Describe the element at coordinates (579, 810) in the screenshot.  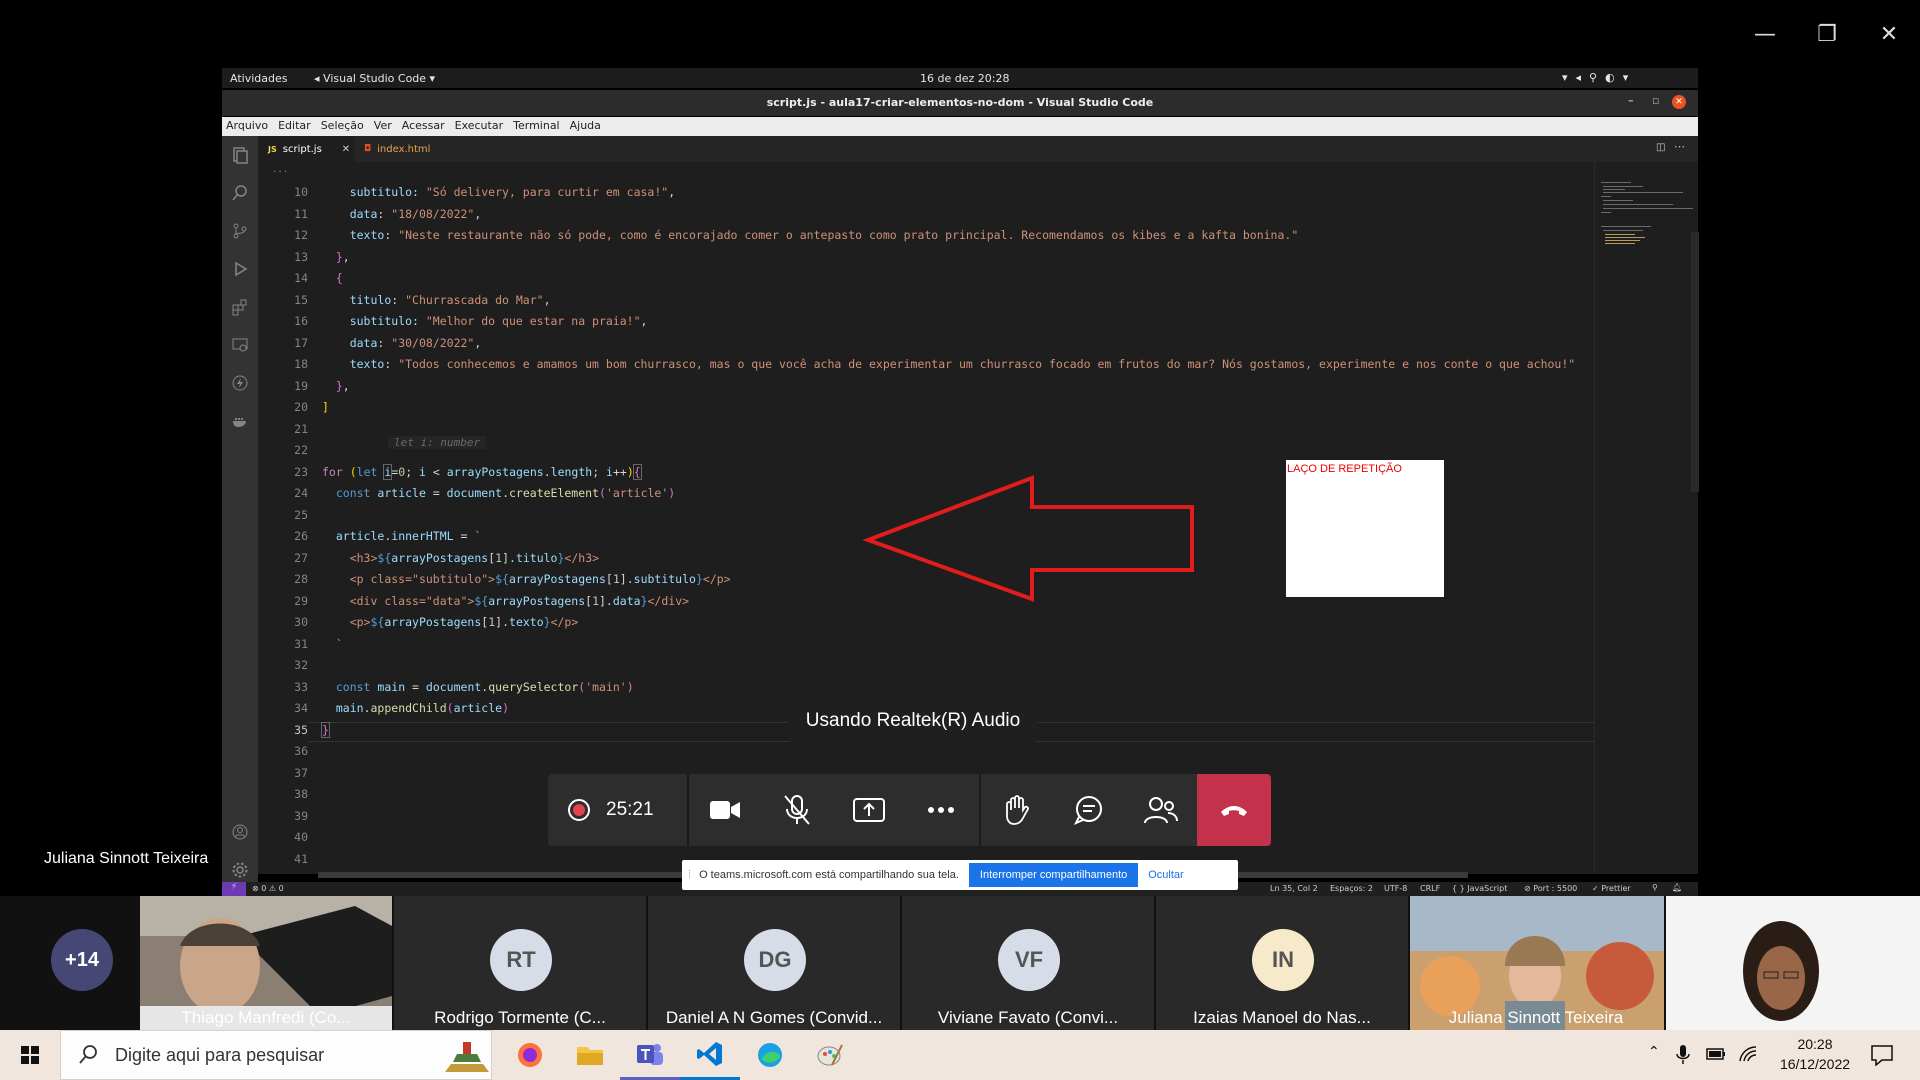
I see `recording-icon` at that location.